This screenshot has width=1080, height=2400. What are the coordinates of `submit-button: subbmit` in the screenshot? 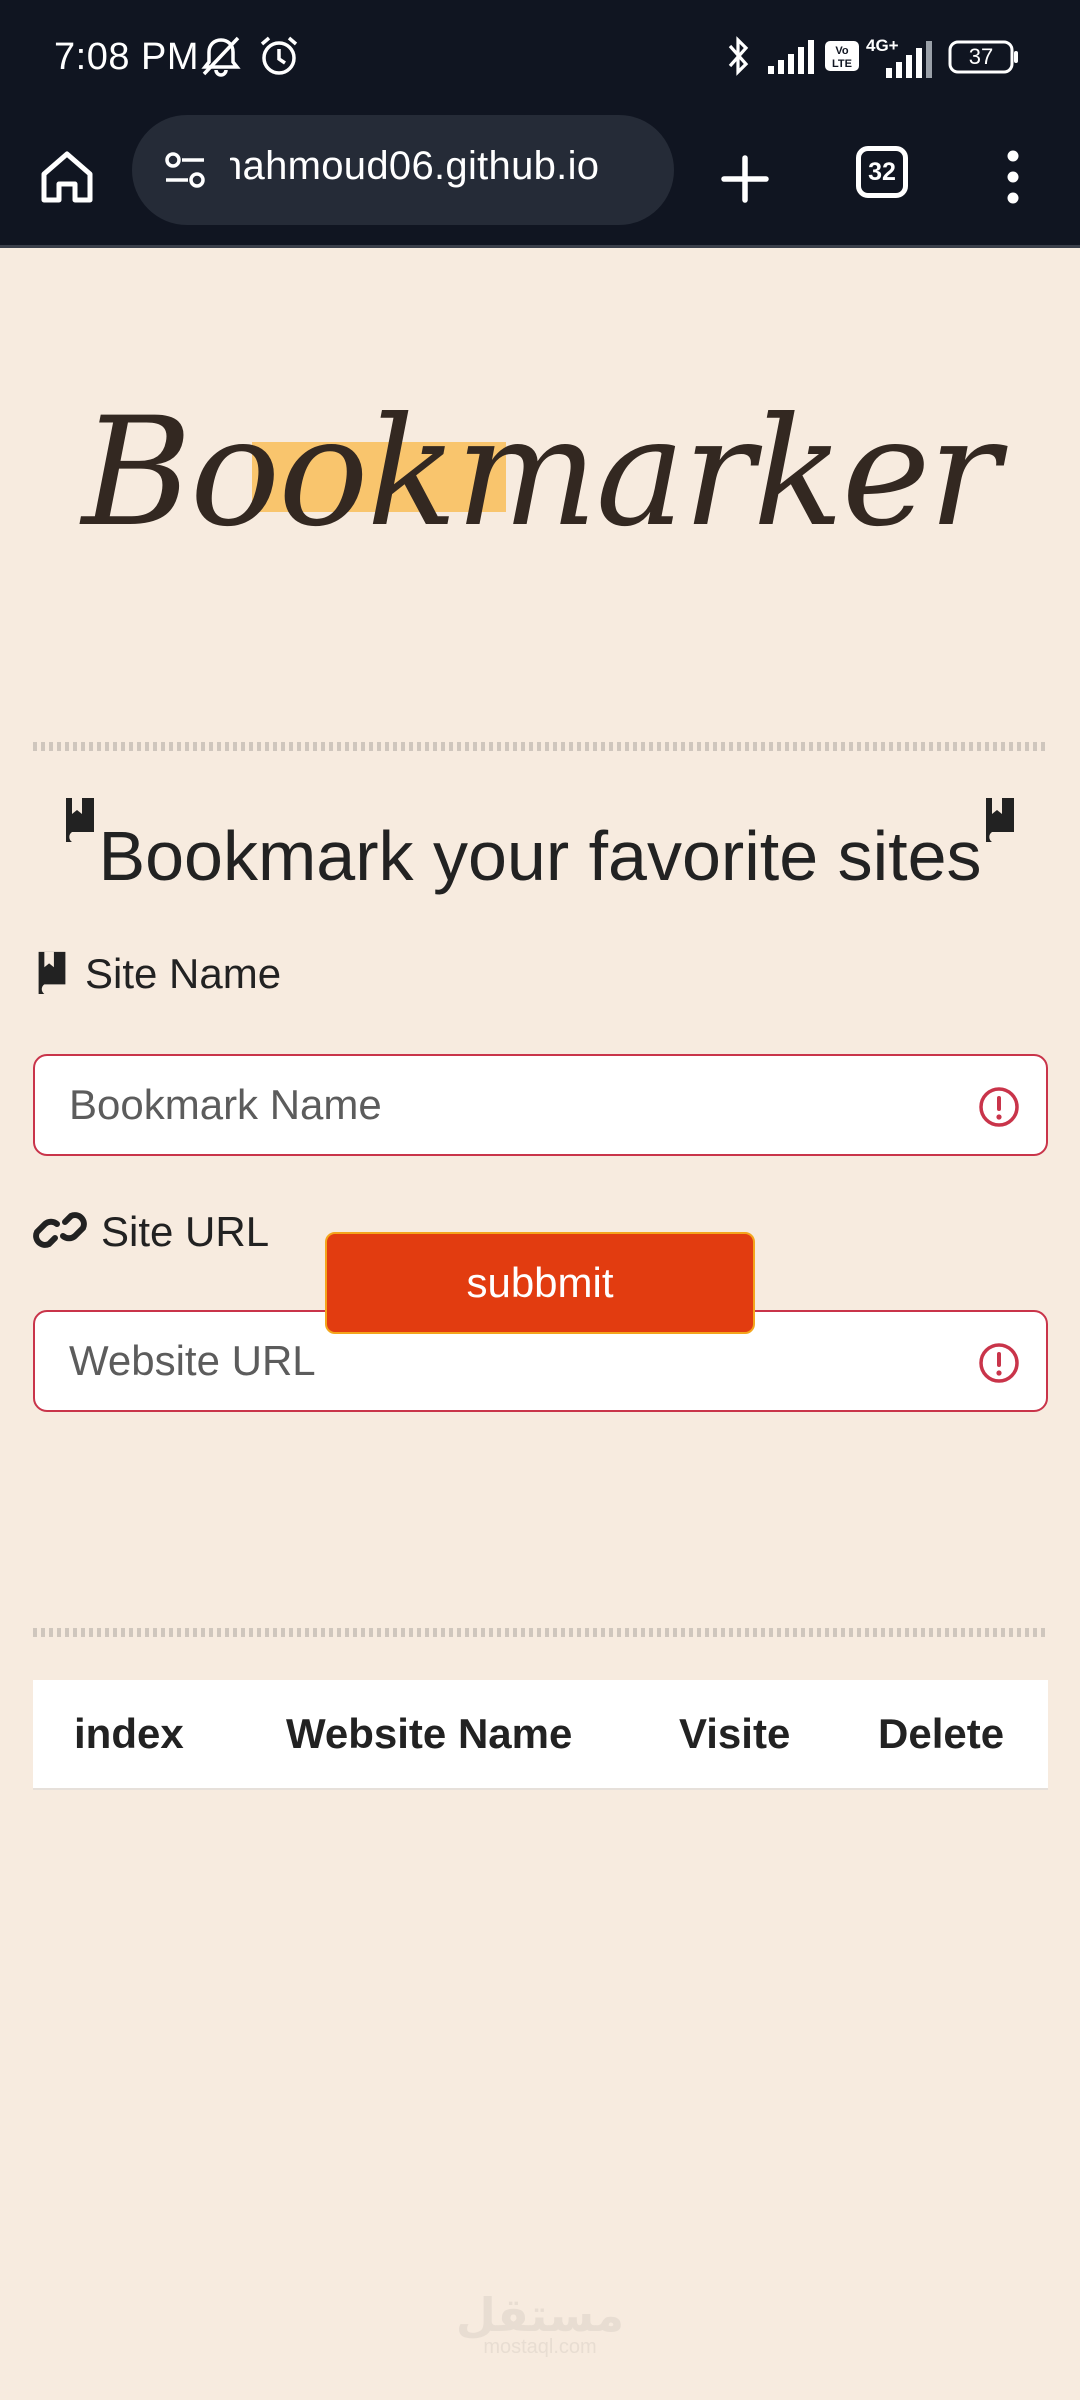 It's located at (540, 1283).